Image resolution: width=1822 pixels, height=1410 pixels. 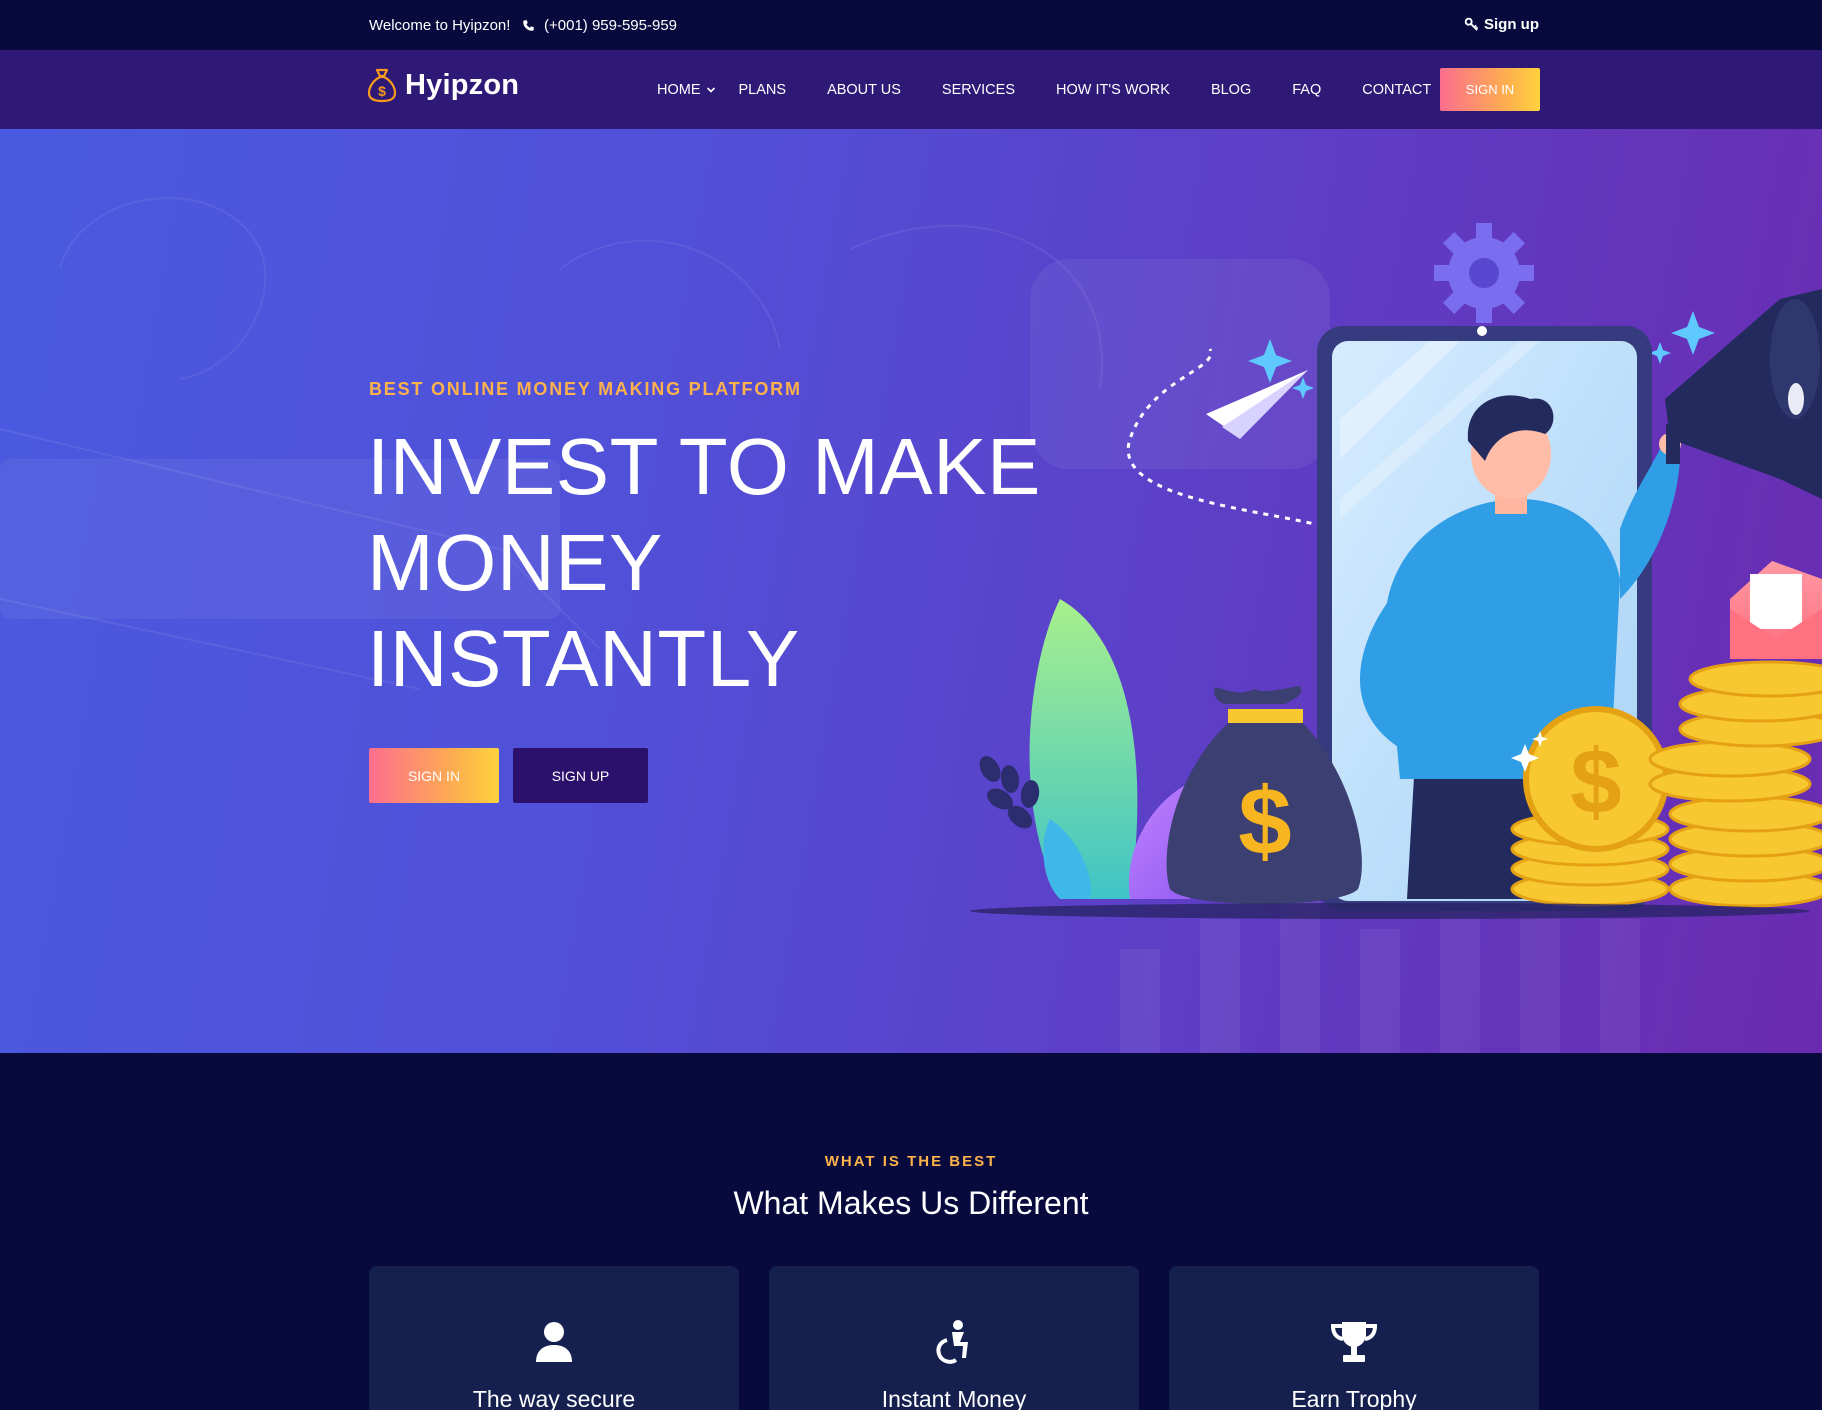 I want to click on hero-title-line-2: MONEY, so click(x=515, y=562).